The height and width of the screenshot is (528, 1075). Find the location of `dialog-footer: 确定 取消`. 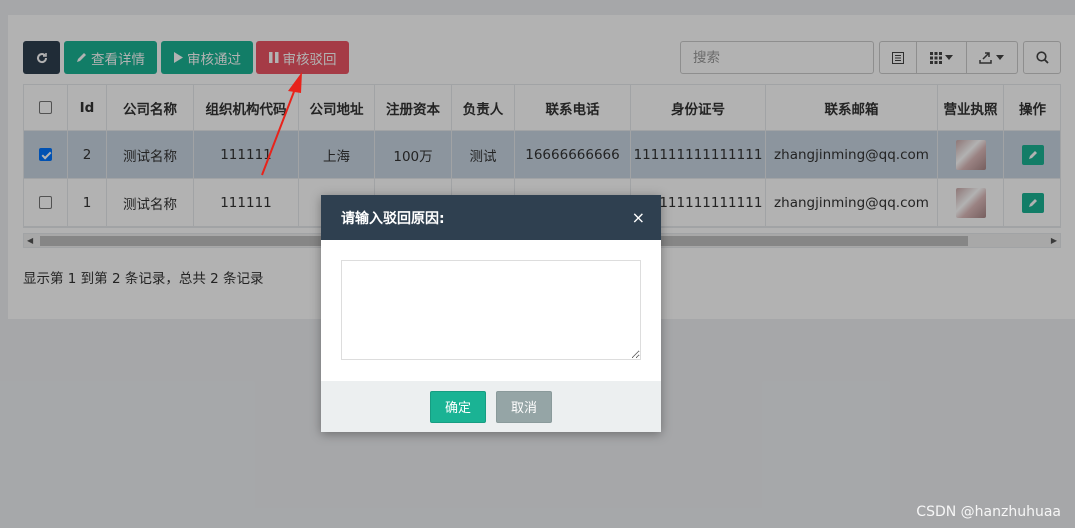

dialog-footer: 确定 取消 is located at coordinates (491, 406).